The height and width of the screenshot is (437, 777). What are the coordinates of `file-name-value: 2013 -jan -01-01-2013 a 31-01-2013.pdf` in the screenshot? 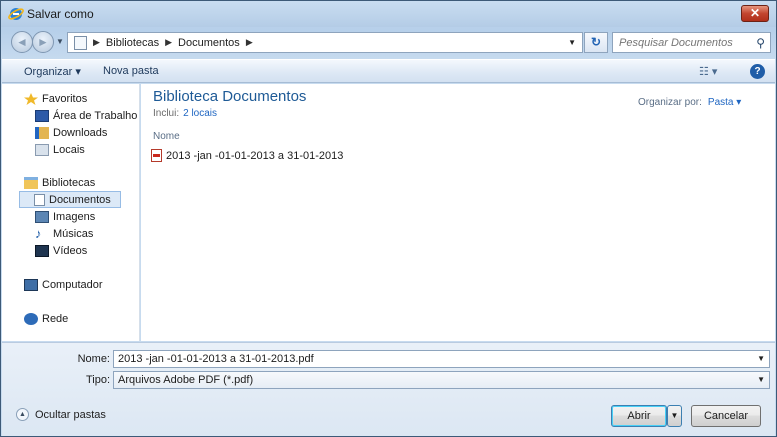 It's located at (216, 359).